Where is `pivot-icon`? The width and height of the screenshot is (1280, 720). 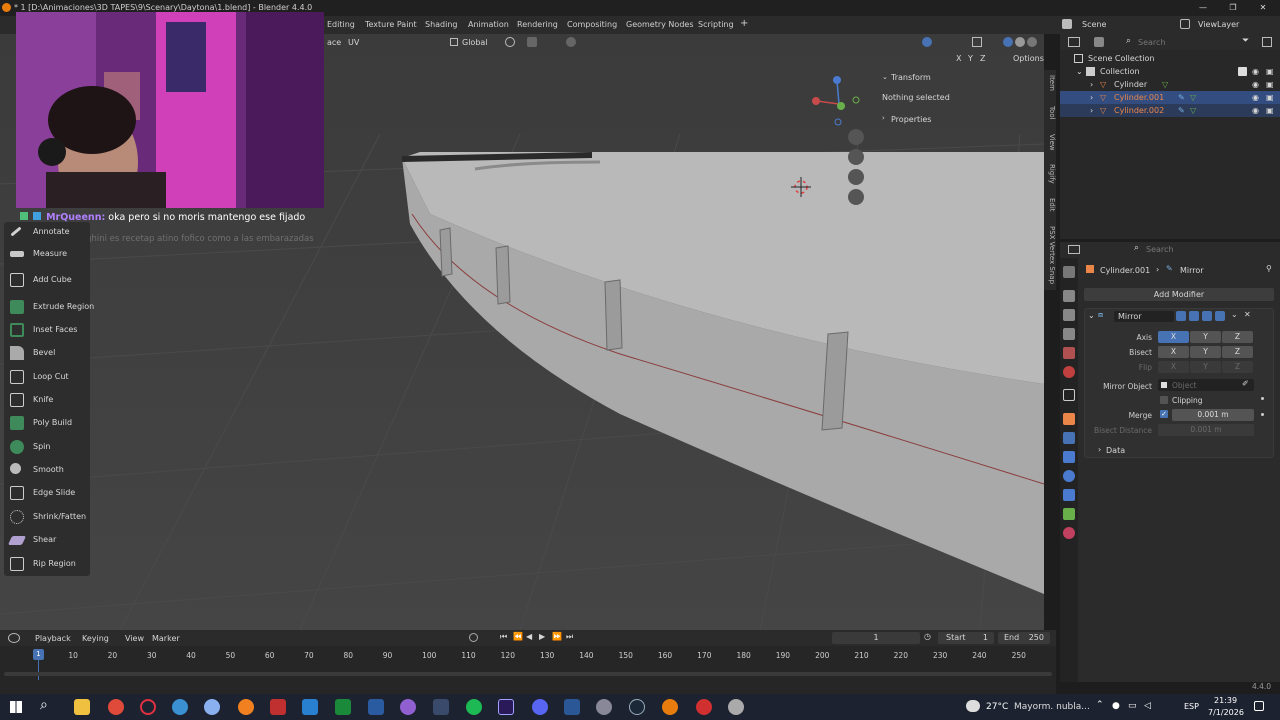
pivot-icon is located at coordinates (510, 42).